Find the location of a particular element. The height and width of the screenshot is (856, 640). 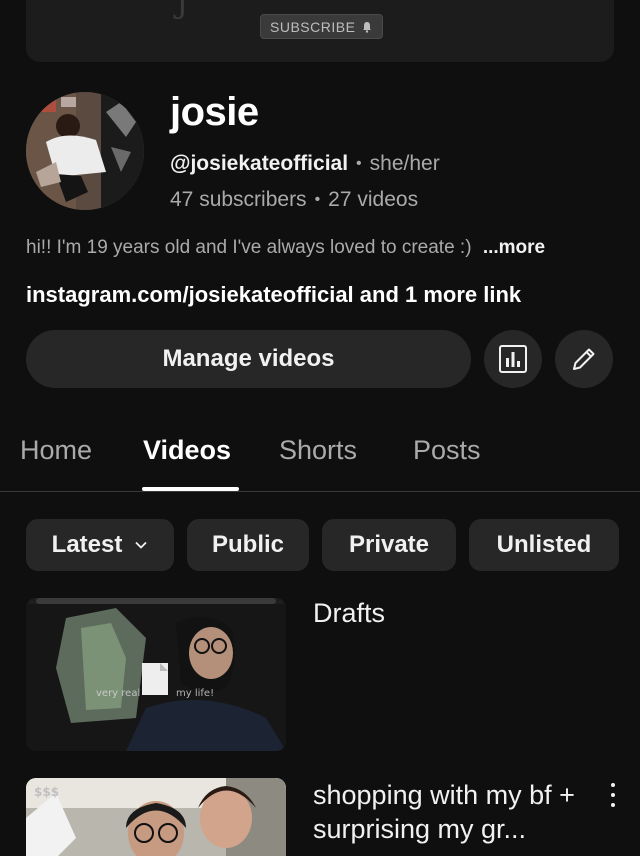

avatar-photo is located at coordinates (85, 151).